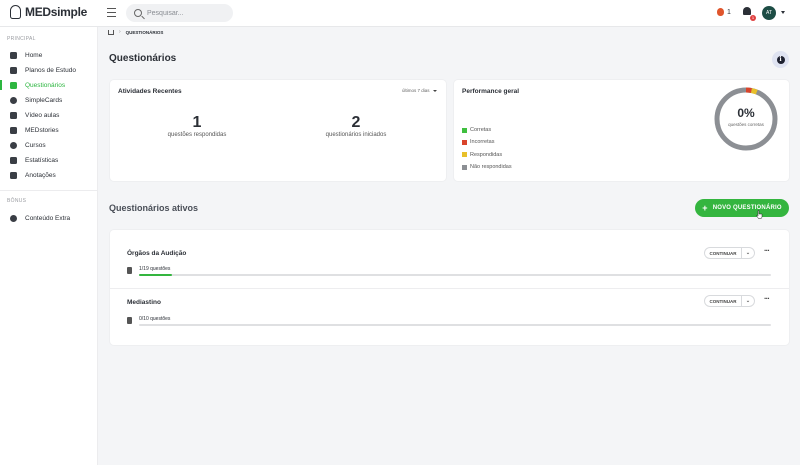 The width and height of the screenshot is (800, 465). I want to click on sidebar-item-label: Estatísticas, so click(42, 160).